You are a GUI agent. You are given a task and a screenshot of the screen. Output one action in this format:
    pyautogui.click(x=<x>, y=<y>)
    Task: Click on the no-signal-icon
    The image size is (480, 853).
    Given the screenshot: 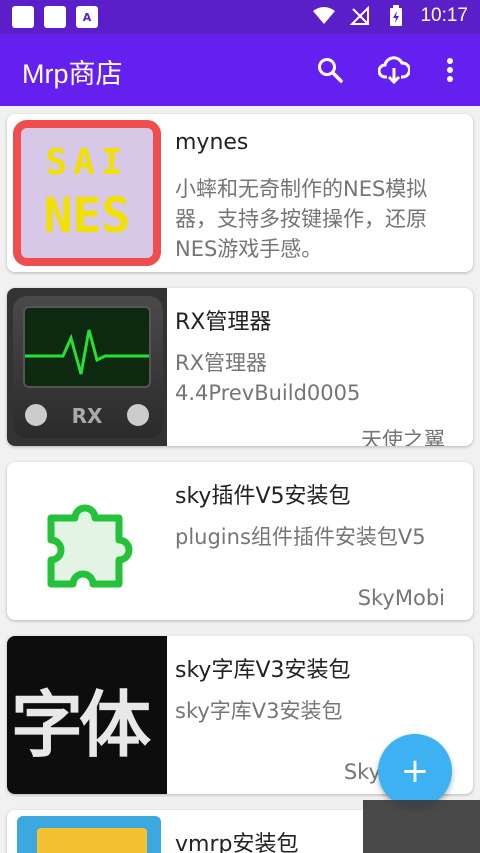 What is the action you would take?
    pyautogui.click(x=360, y=16)
    